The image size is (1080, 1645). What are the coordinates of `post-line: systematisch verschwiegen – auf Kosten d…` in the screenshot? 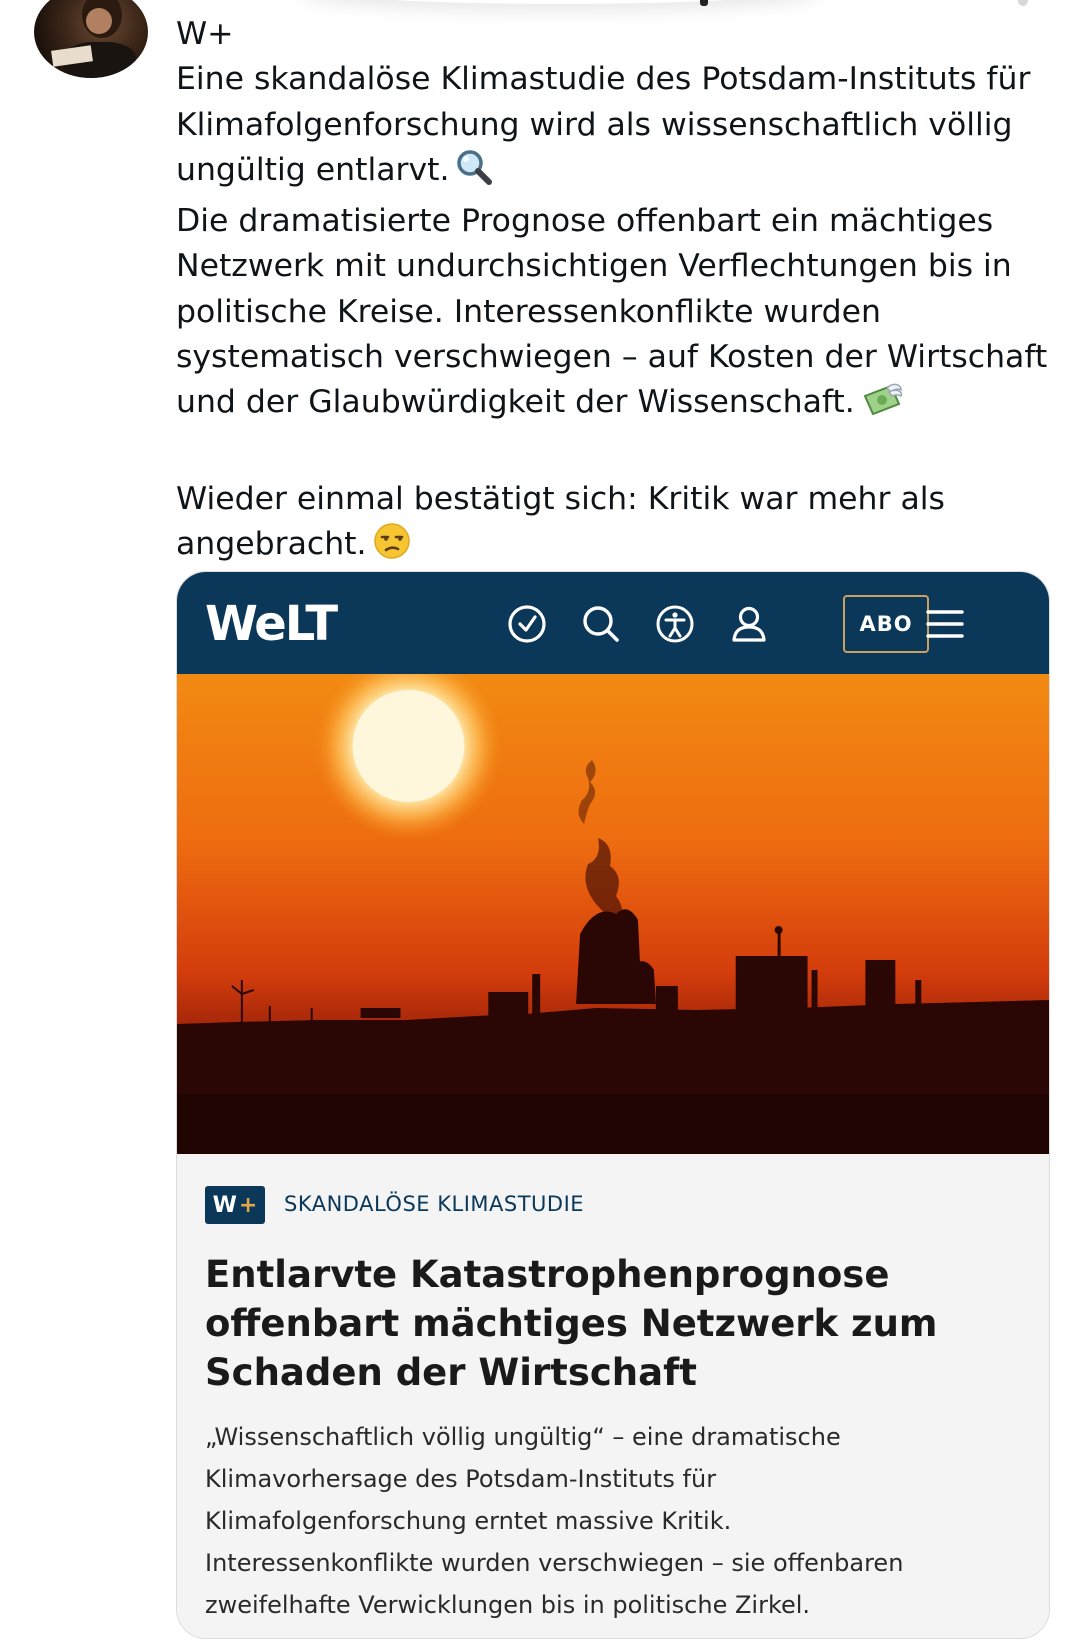 It's located at (612, 357).